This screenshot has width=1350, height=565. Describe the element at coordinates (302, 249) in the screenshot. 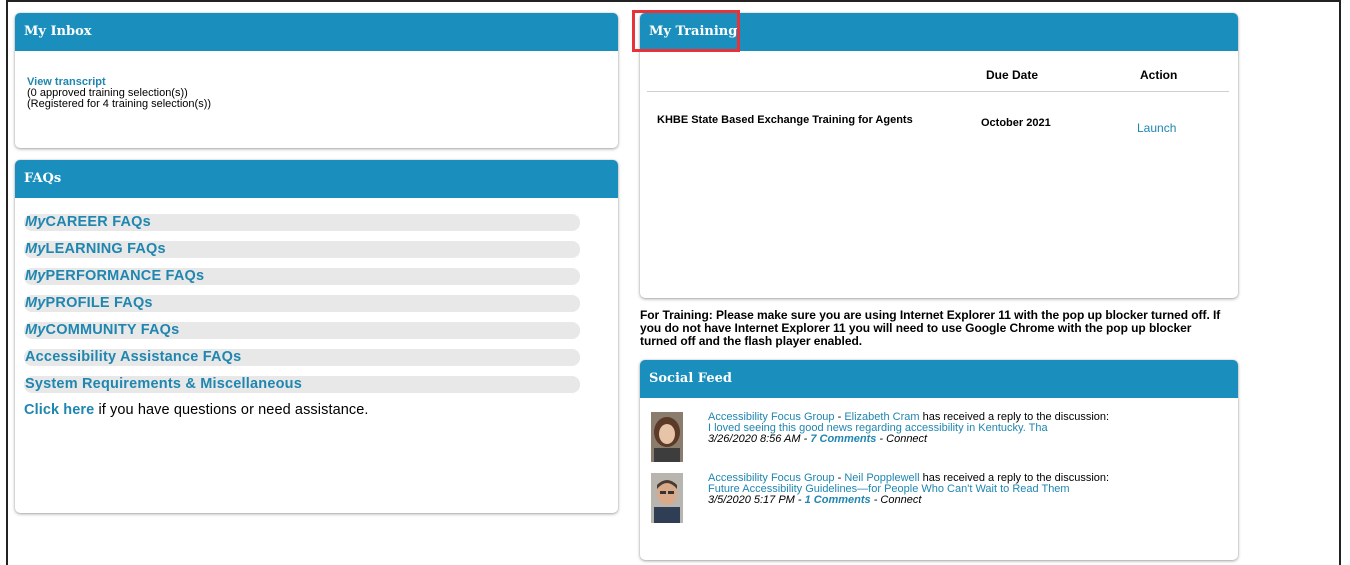

I see `faq-mylearning-link: MyLEARNING FAQs` at that location.